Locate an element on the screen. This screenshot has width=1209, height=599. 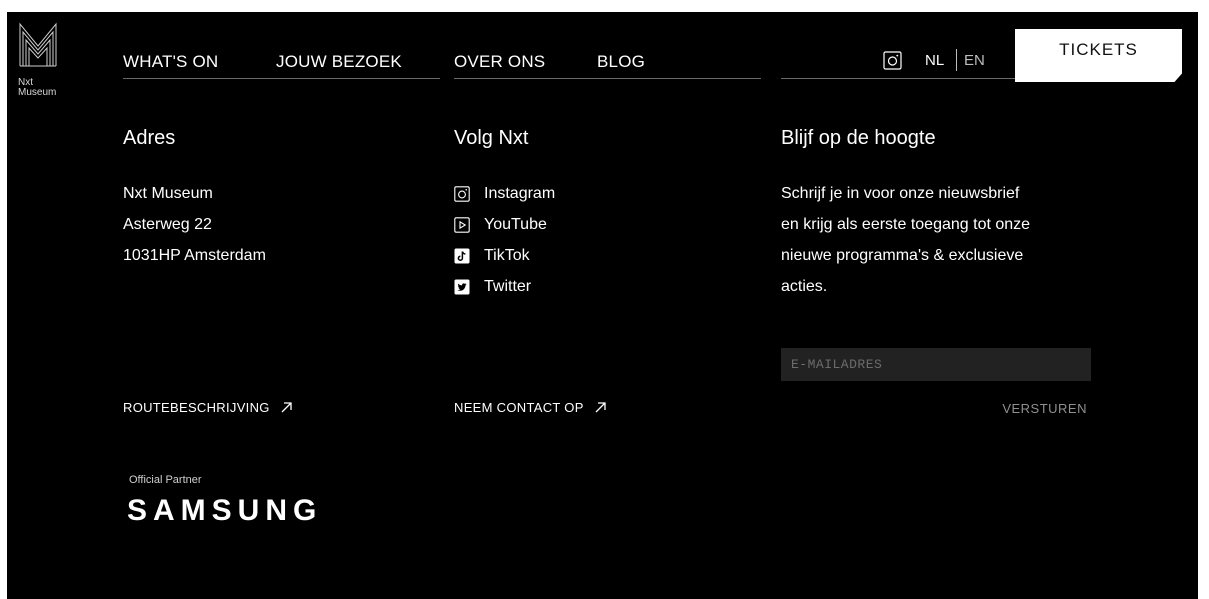
address-block: Nxt Museum Asterweg 22 1031HP Amsterdam is located at coordinates (194, 224).